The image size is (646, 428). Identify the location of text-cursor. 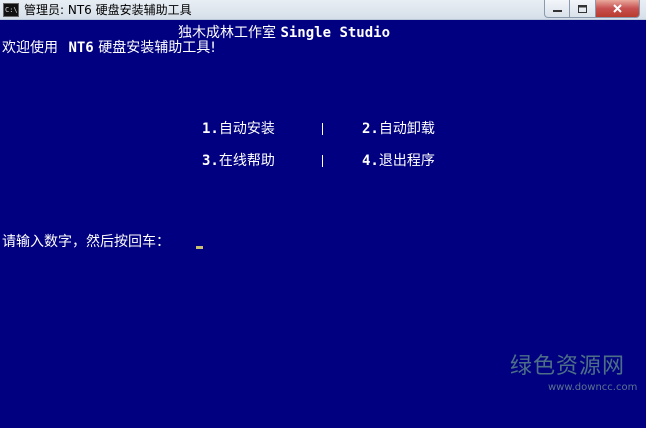
(199, 247).